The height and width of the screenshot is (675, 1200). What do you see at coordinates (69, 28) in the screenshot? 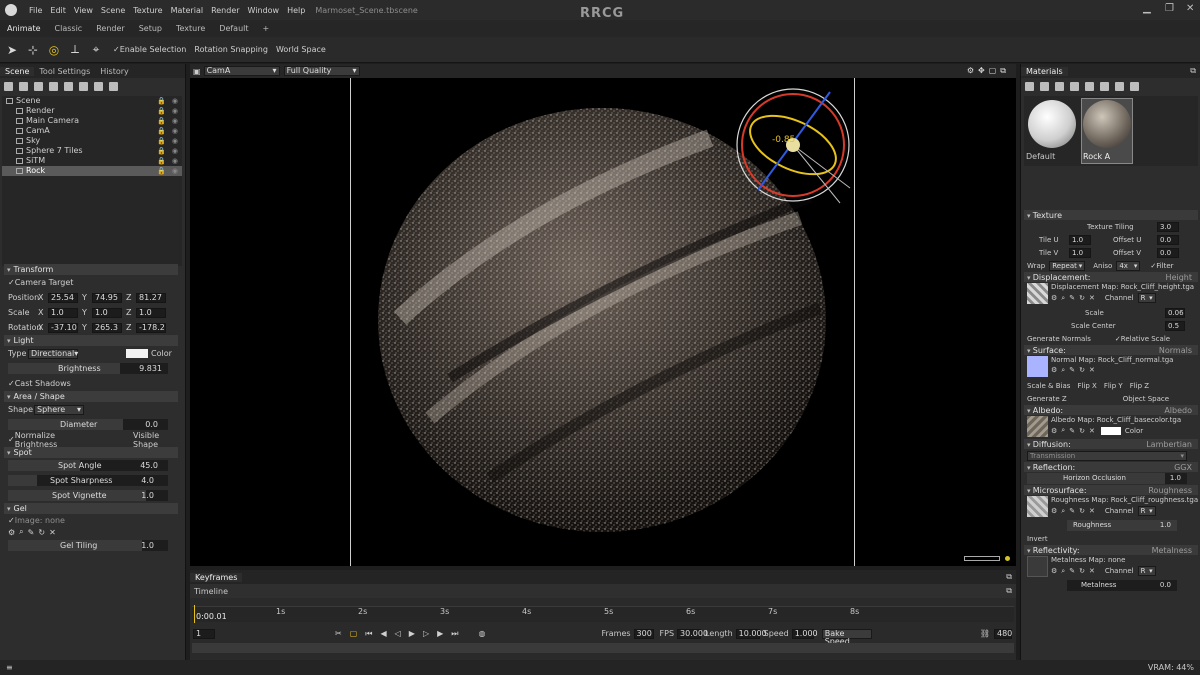
I see `tab-classic: Classic` at bounding box center [69, 28].